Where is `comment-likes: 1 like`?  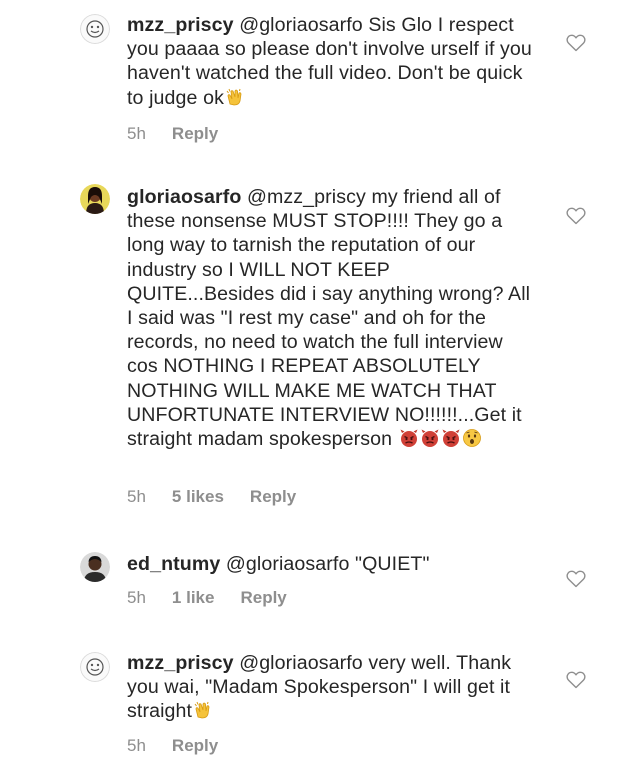
comment-likes: 1 like is located at coordinates (193, 598).